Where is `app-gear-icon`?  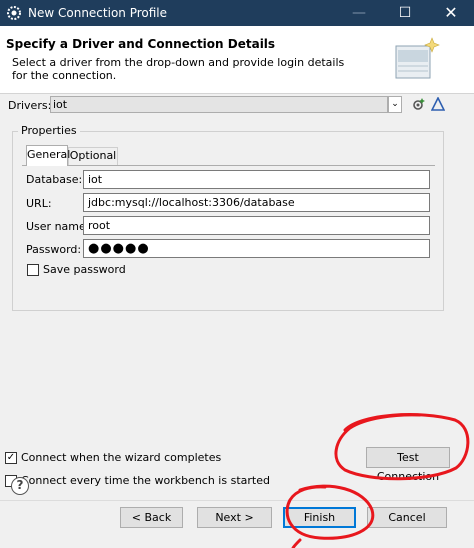
app-gear-icon is located at coordinates (14, 13).